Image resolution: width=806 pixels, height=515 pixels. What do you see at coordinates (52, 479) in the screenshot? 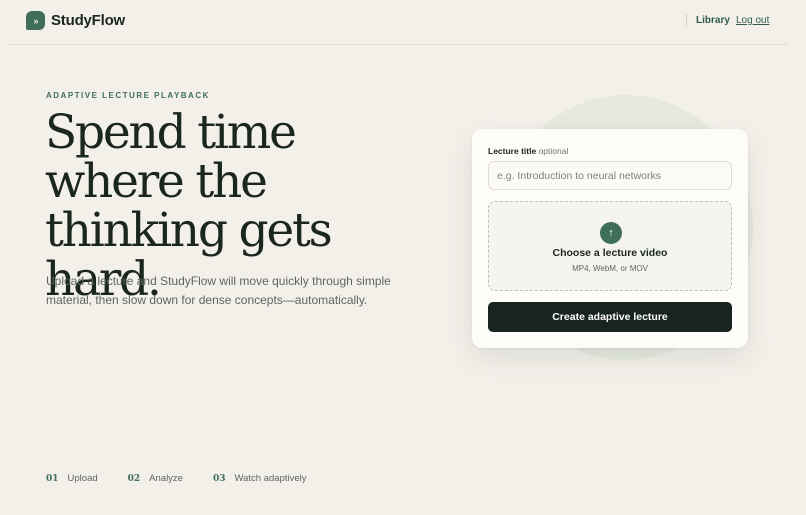
I see `step-number: 01` at bounding box center [52, 479].